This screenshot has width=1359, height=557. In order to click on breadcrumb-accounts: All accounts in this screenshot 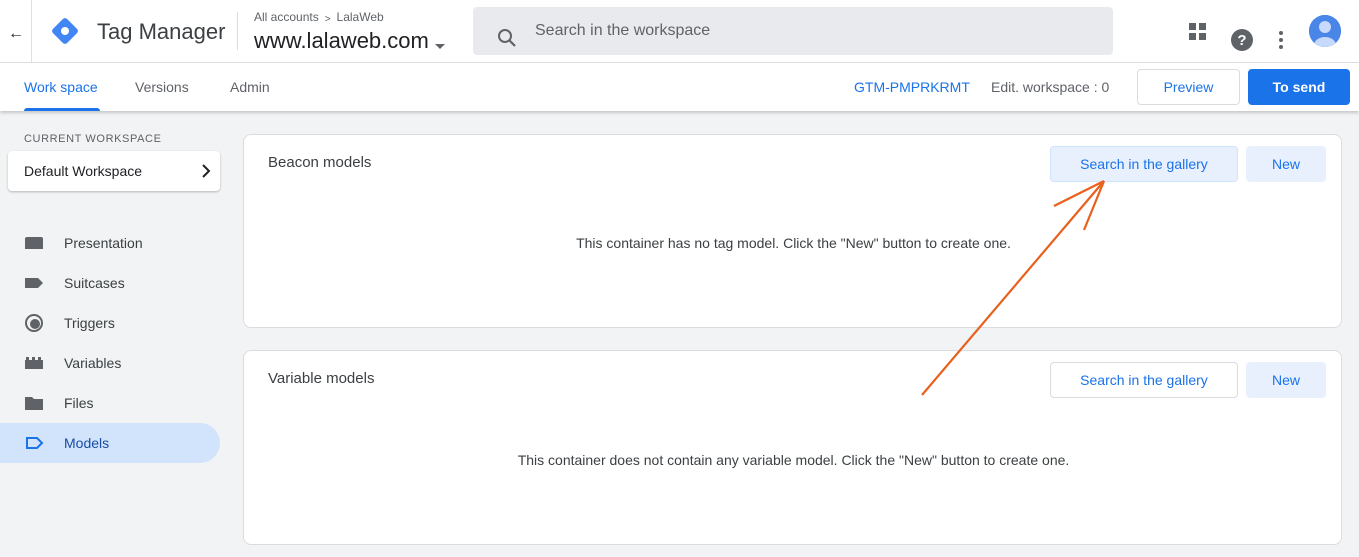, I will do `click(286, 17)`.